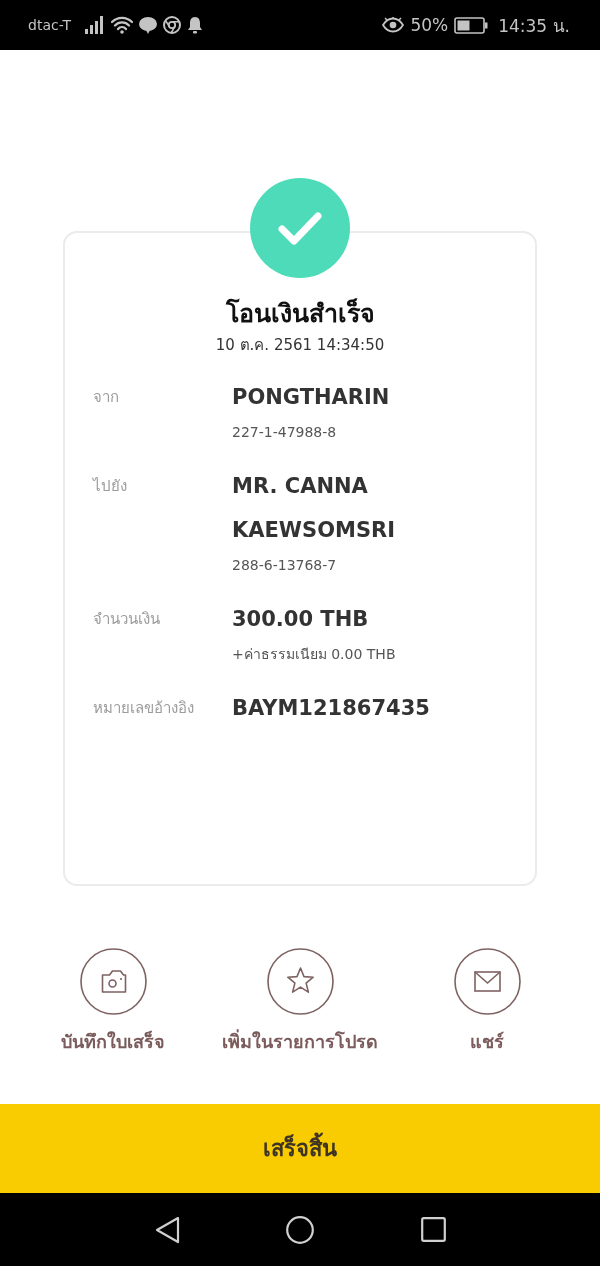 This screenshot has height=1266, width=600. Describe the element at coordinates (49, 25) in the screenshot. I see `carrier-name: dtac-T` at that location.